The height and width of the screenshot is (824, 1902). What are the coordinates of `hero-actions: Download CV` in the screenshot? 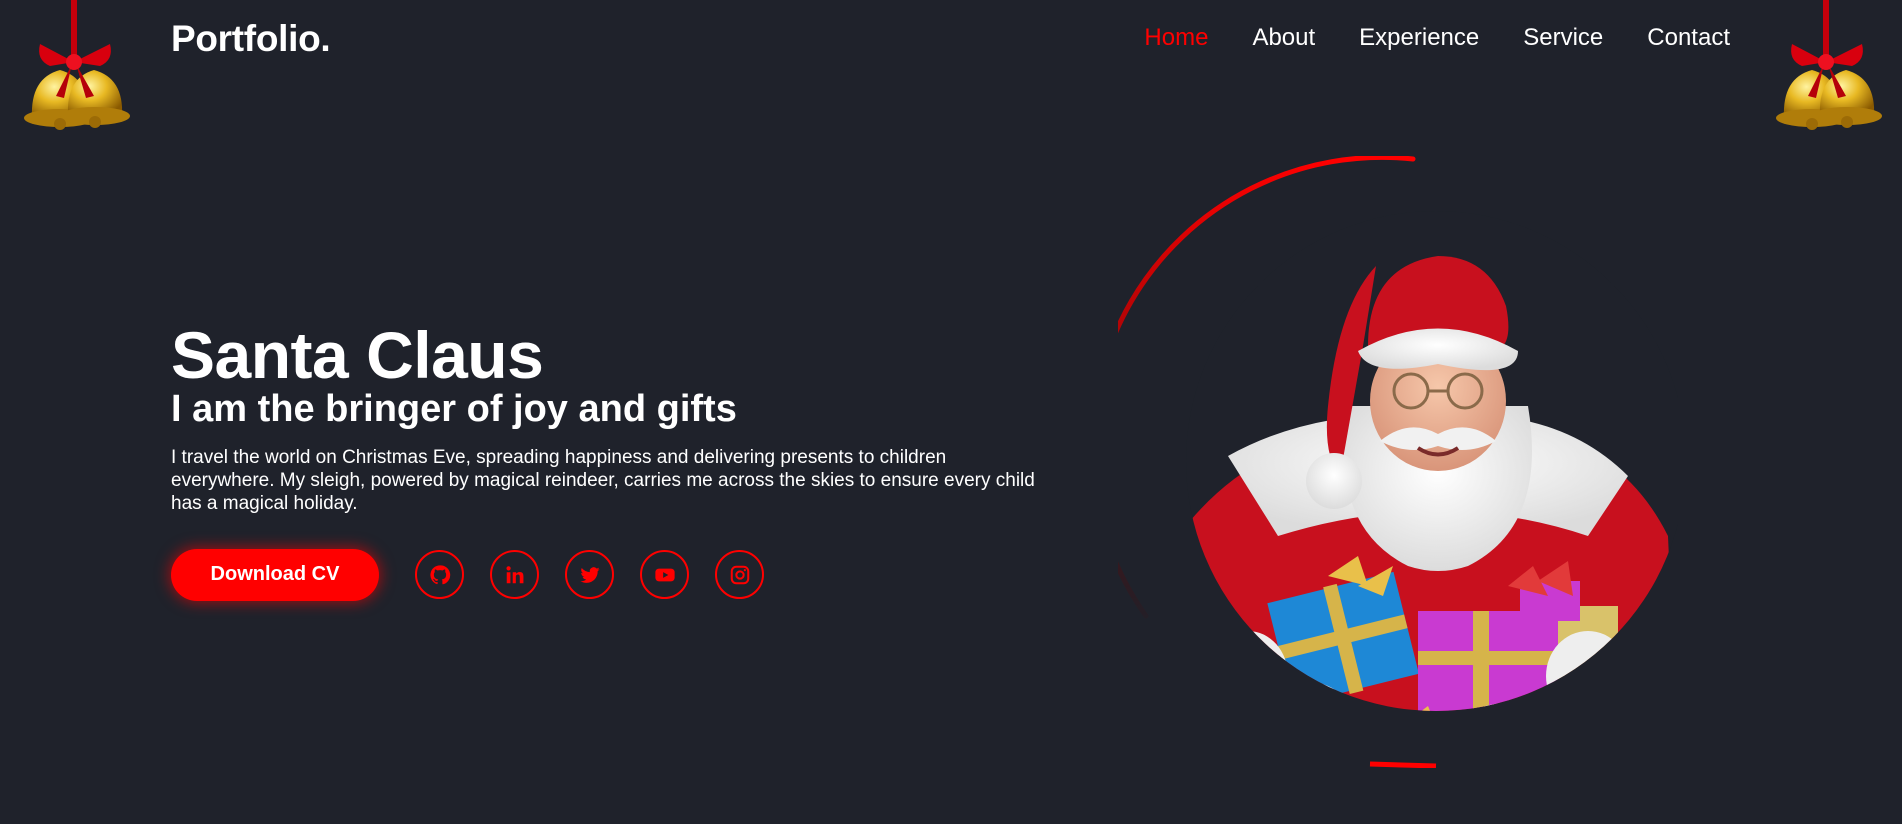 It's located at (611, 574).